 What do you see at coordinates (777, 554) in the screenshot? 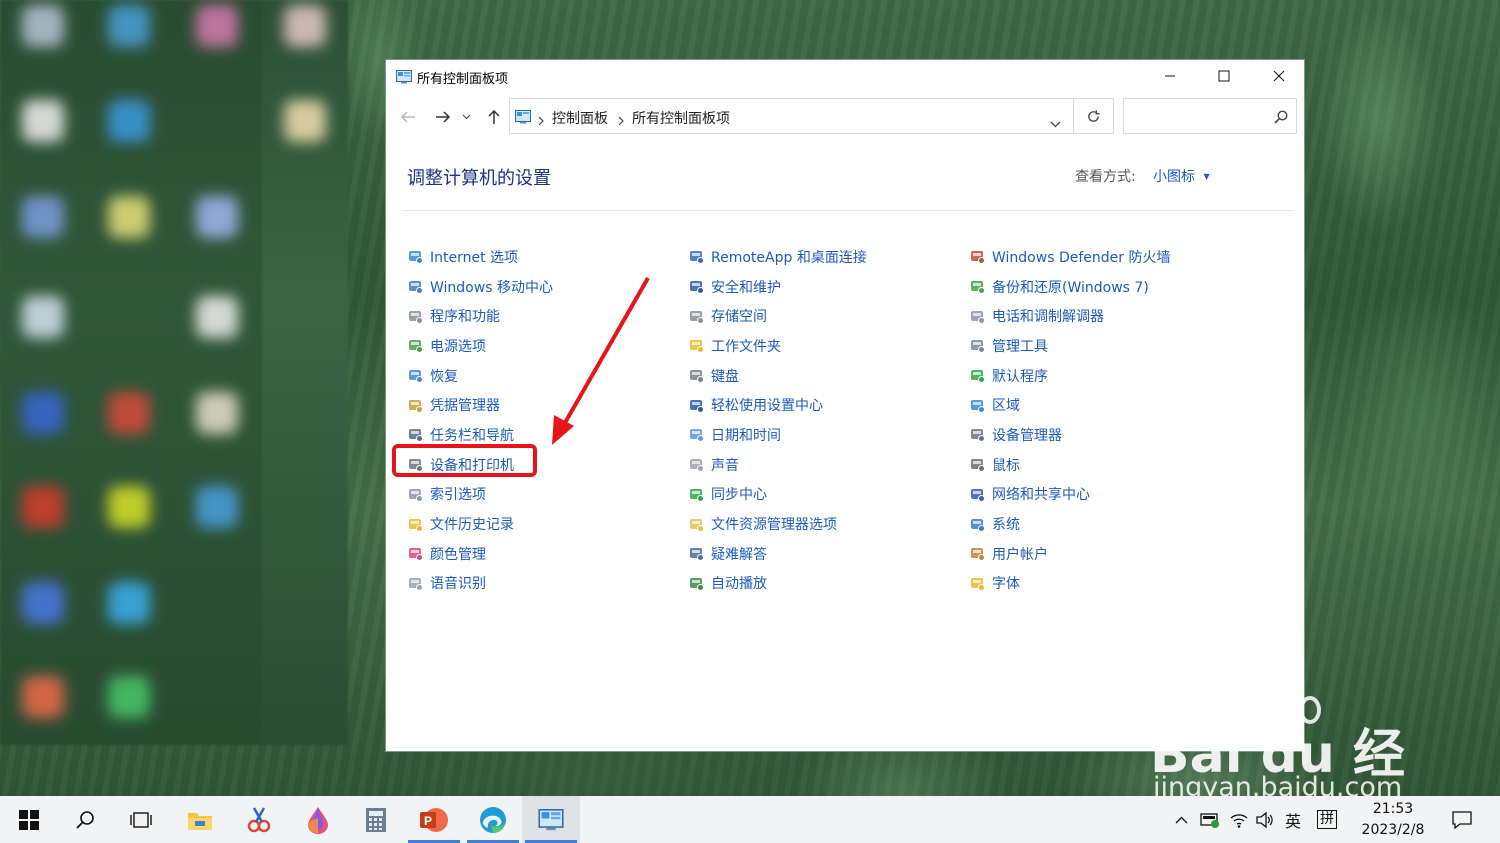
I see `control-panel-item: 疑难解答` at bounding box center [777, 554].